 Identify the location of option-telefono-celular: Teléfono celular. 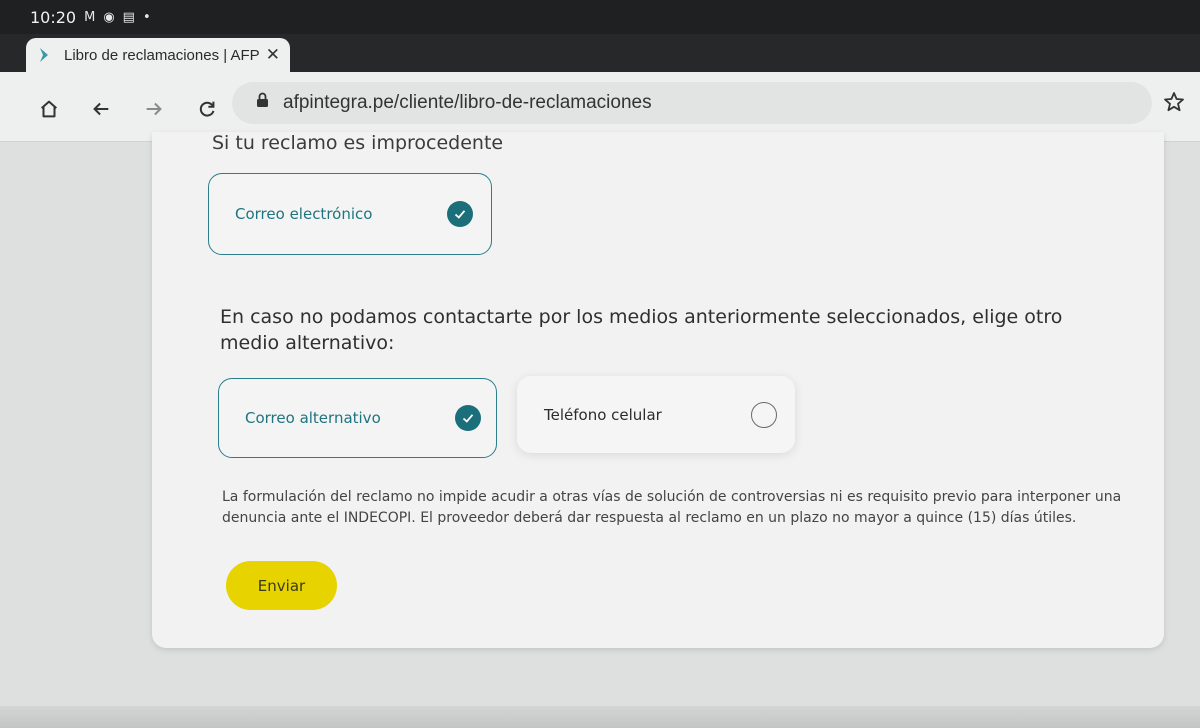
(656, 414).